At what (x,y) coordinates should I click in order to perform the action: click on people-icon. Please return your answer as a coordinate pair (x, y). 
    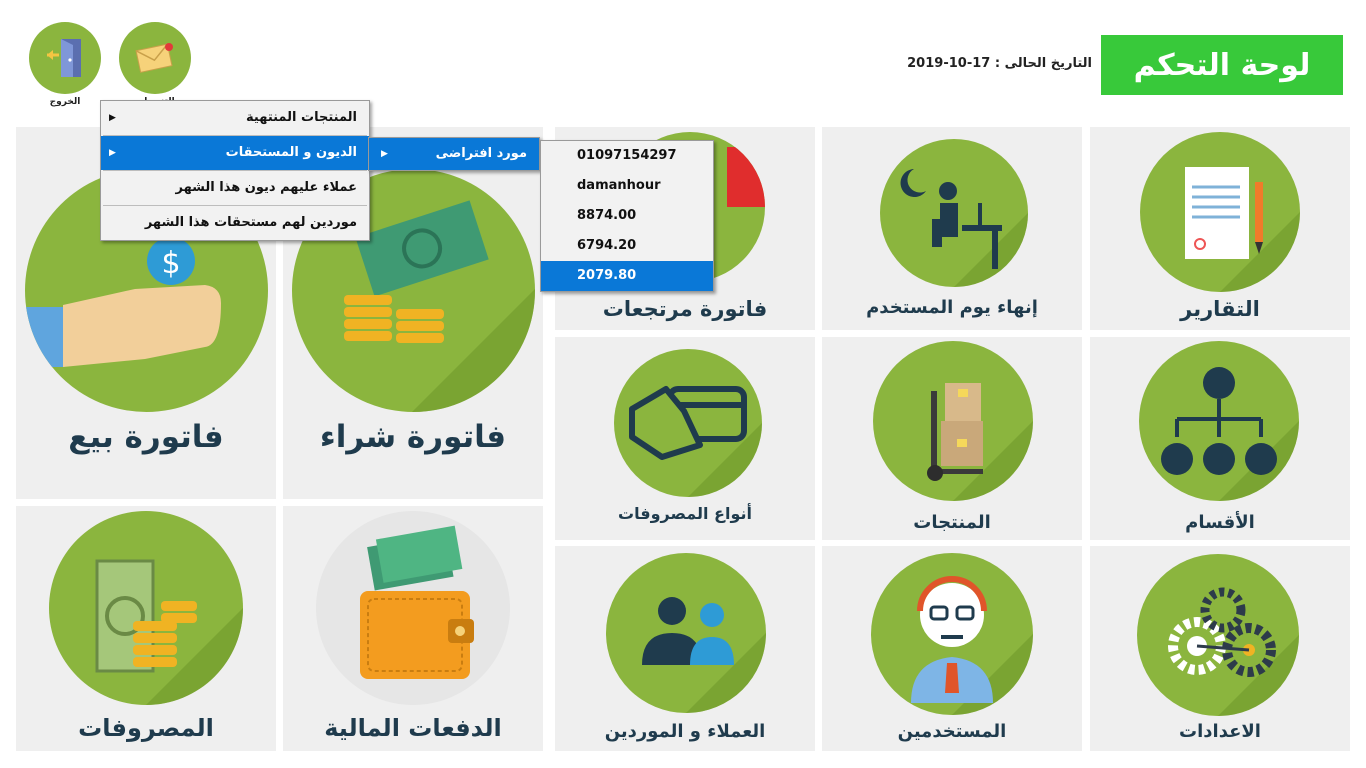
    Looking at the image, I should click on (704, 655).